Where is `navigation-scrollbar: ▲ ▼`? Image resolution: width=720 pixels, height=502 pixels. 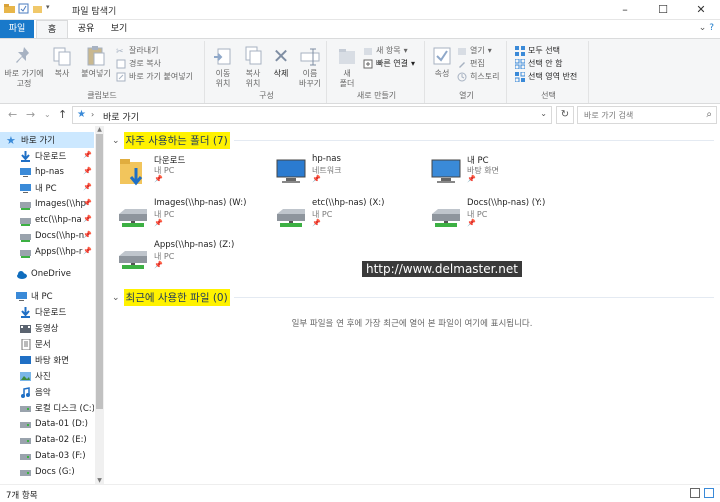 navigation-scrollbar: ▲ ▼ is located at coordinates (99, 305).